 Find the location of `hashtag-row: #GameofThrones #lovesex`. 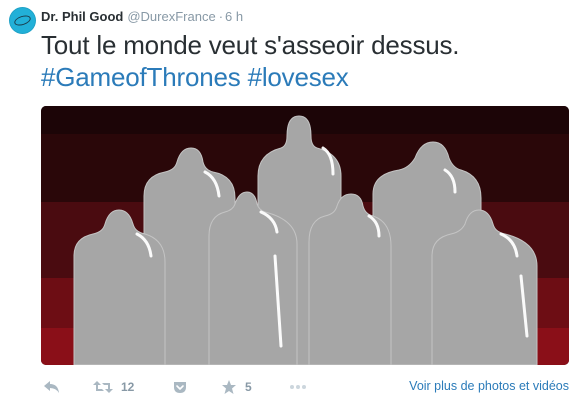

hashtag-row: #GameofThrones #lovesex is located at coordinates (195, 77).